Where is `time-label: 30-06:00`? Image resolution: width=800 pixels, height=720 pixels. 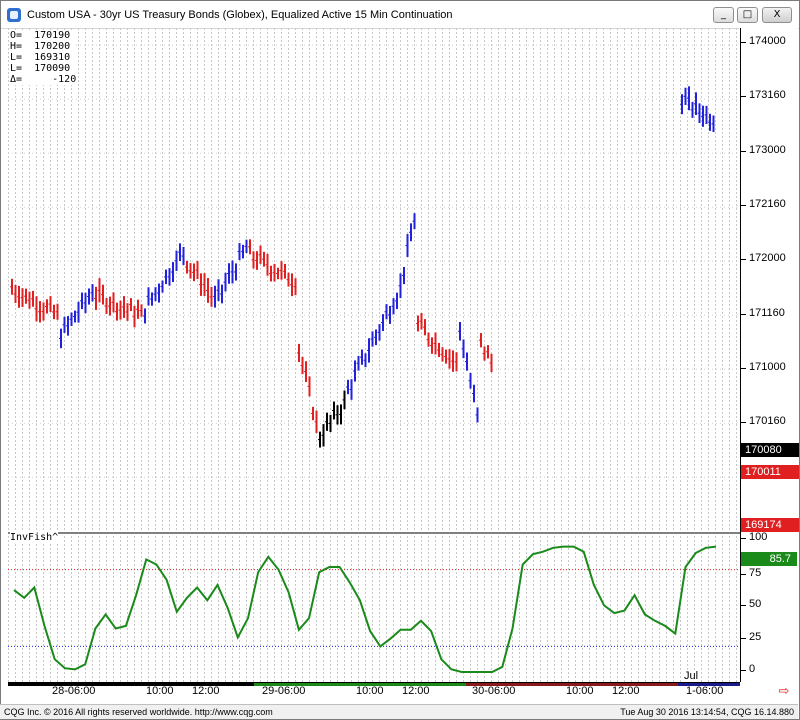
time-label: 30-06:00 is located at coordinates (494, 691).